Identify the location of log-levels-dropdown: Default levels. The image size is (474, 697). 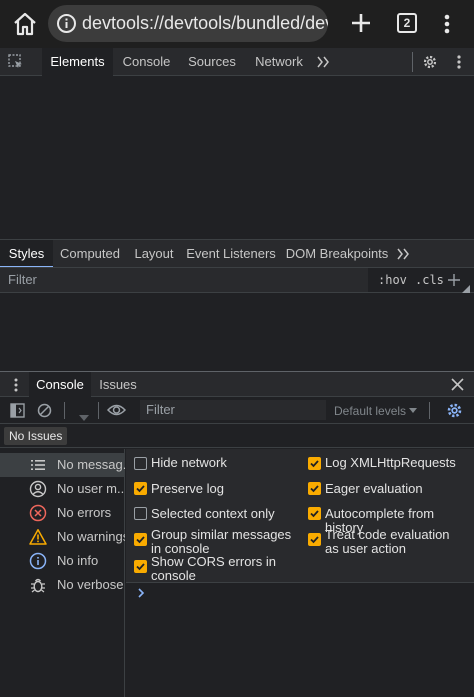
(376, 410).